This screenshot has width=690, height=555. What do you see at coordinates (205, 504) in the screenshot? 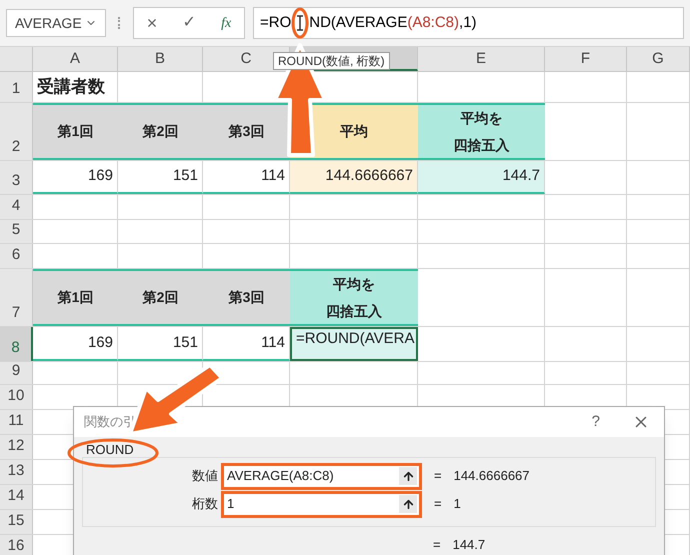
I see `argument-label: 桁数` at bounding box center [205, 504].